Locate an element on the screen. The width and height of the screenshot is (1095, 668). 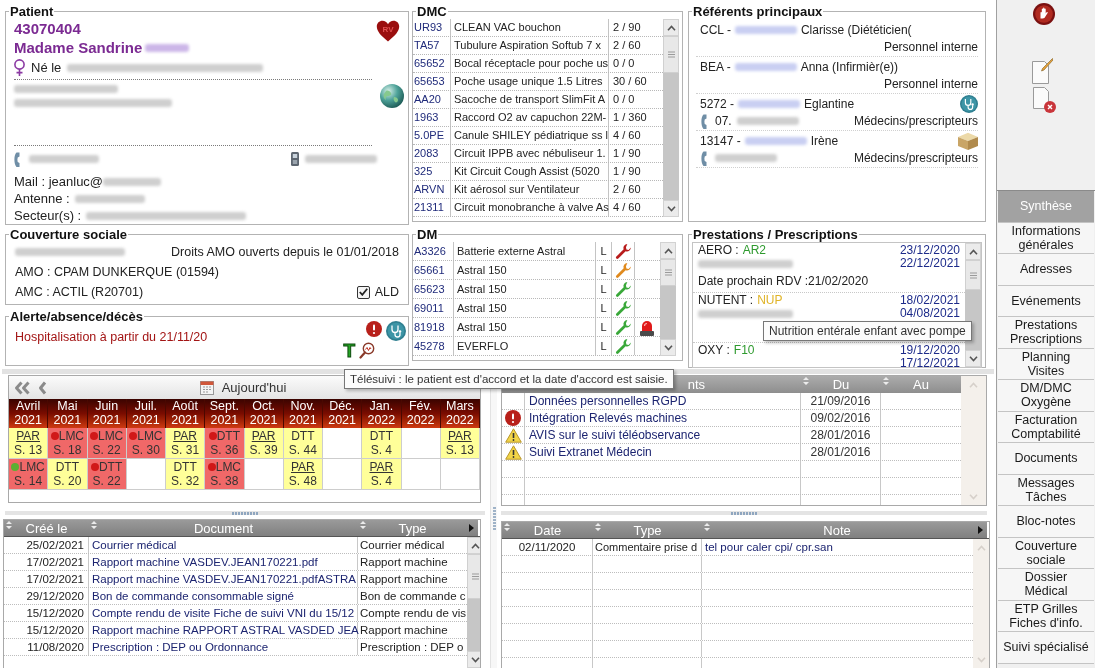
sidebar-tab: Suivi spécialisé is located at coordinates (1046, 648).